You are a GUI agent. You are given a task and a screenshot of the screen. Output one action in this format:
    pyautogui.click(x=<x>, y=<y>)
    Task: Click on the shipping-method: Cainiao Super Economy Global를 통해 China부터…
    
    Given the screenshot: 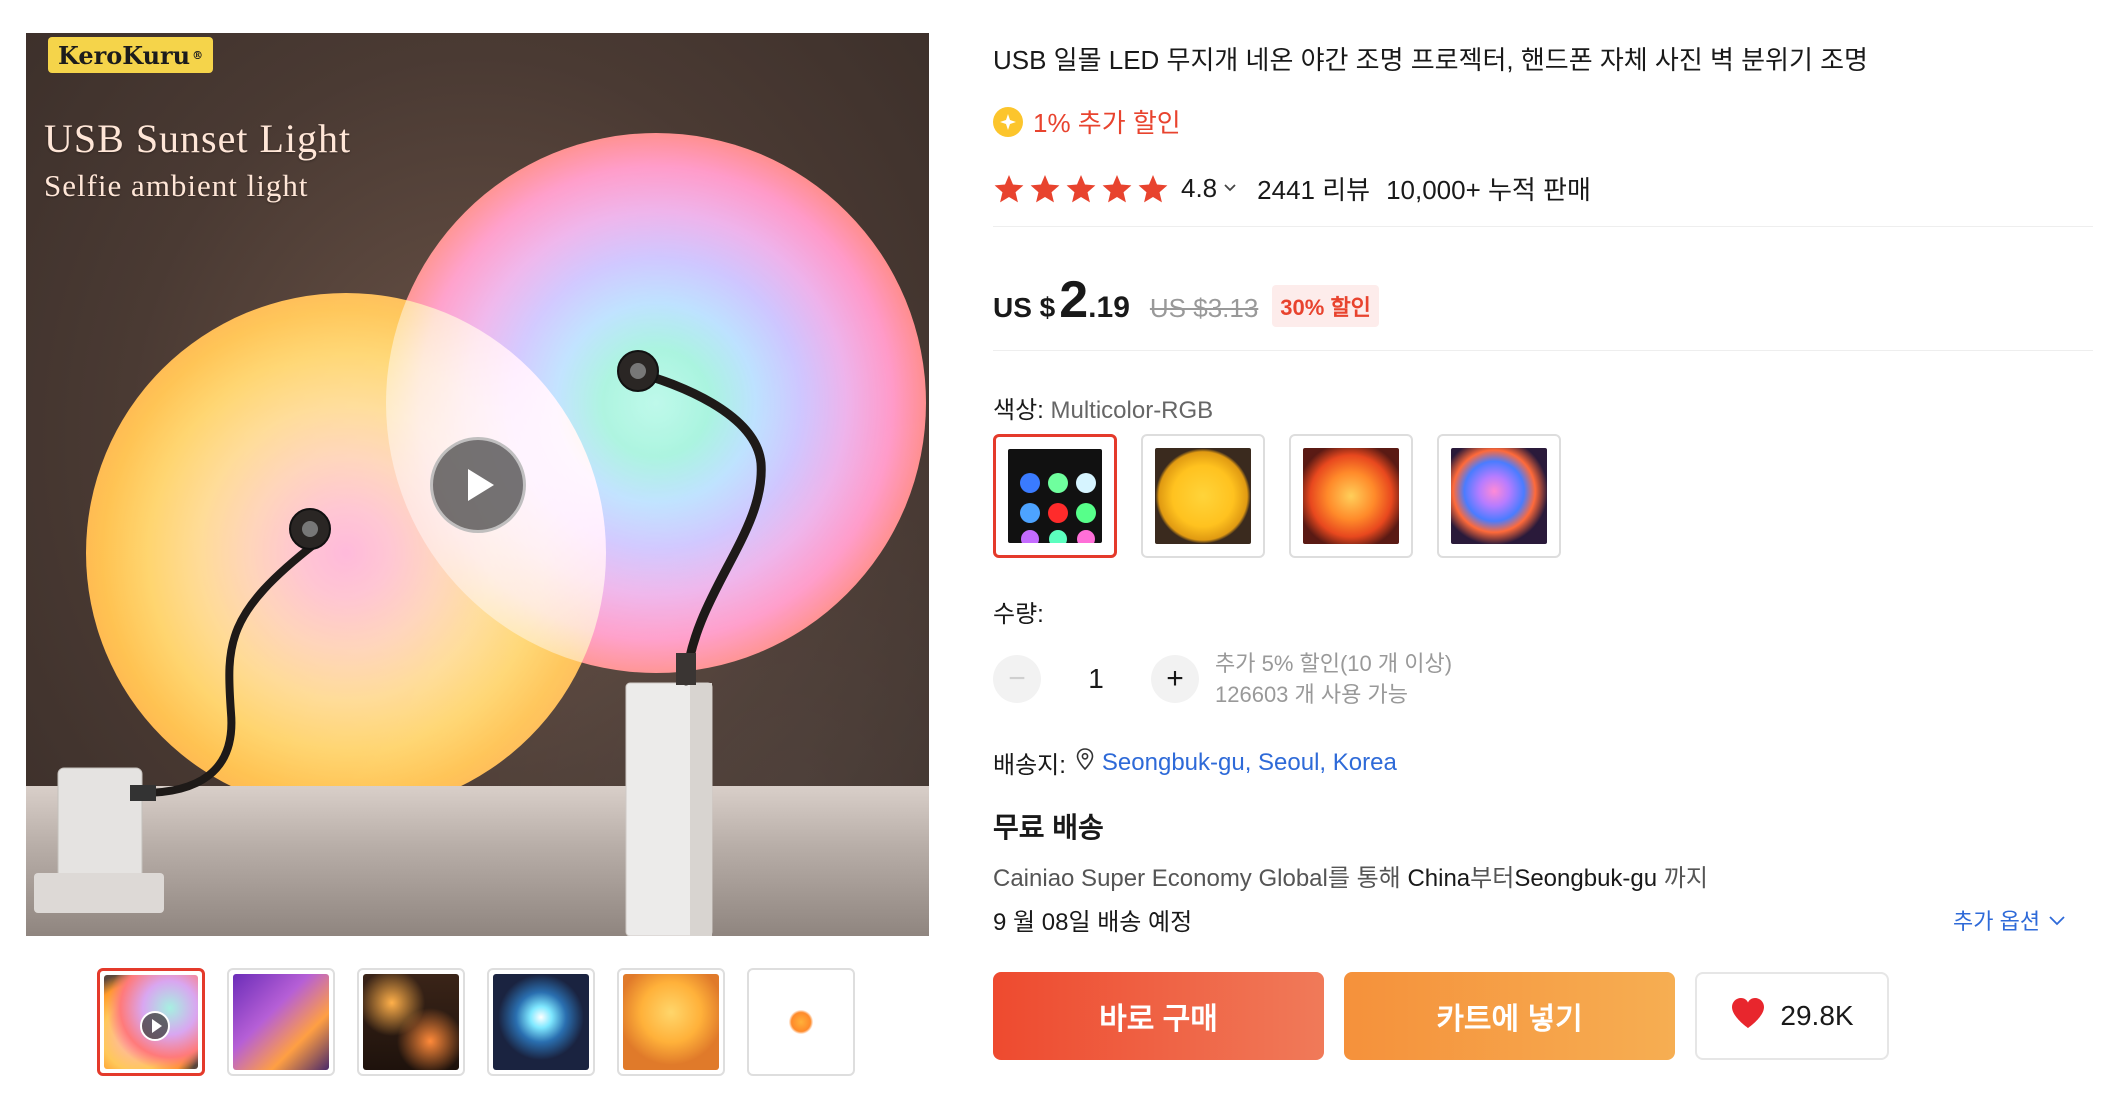 What is the action you would take?
    pyautogui.click(x=1350, y=878)
    